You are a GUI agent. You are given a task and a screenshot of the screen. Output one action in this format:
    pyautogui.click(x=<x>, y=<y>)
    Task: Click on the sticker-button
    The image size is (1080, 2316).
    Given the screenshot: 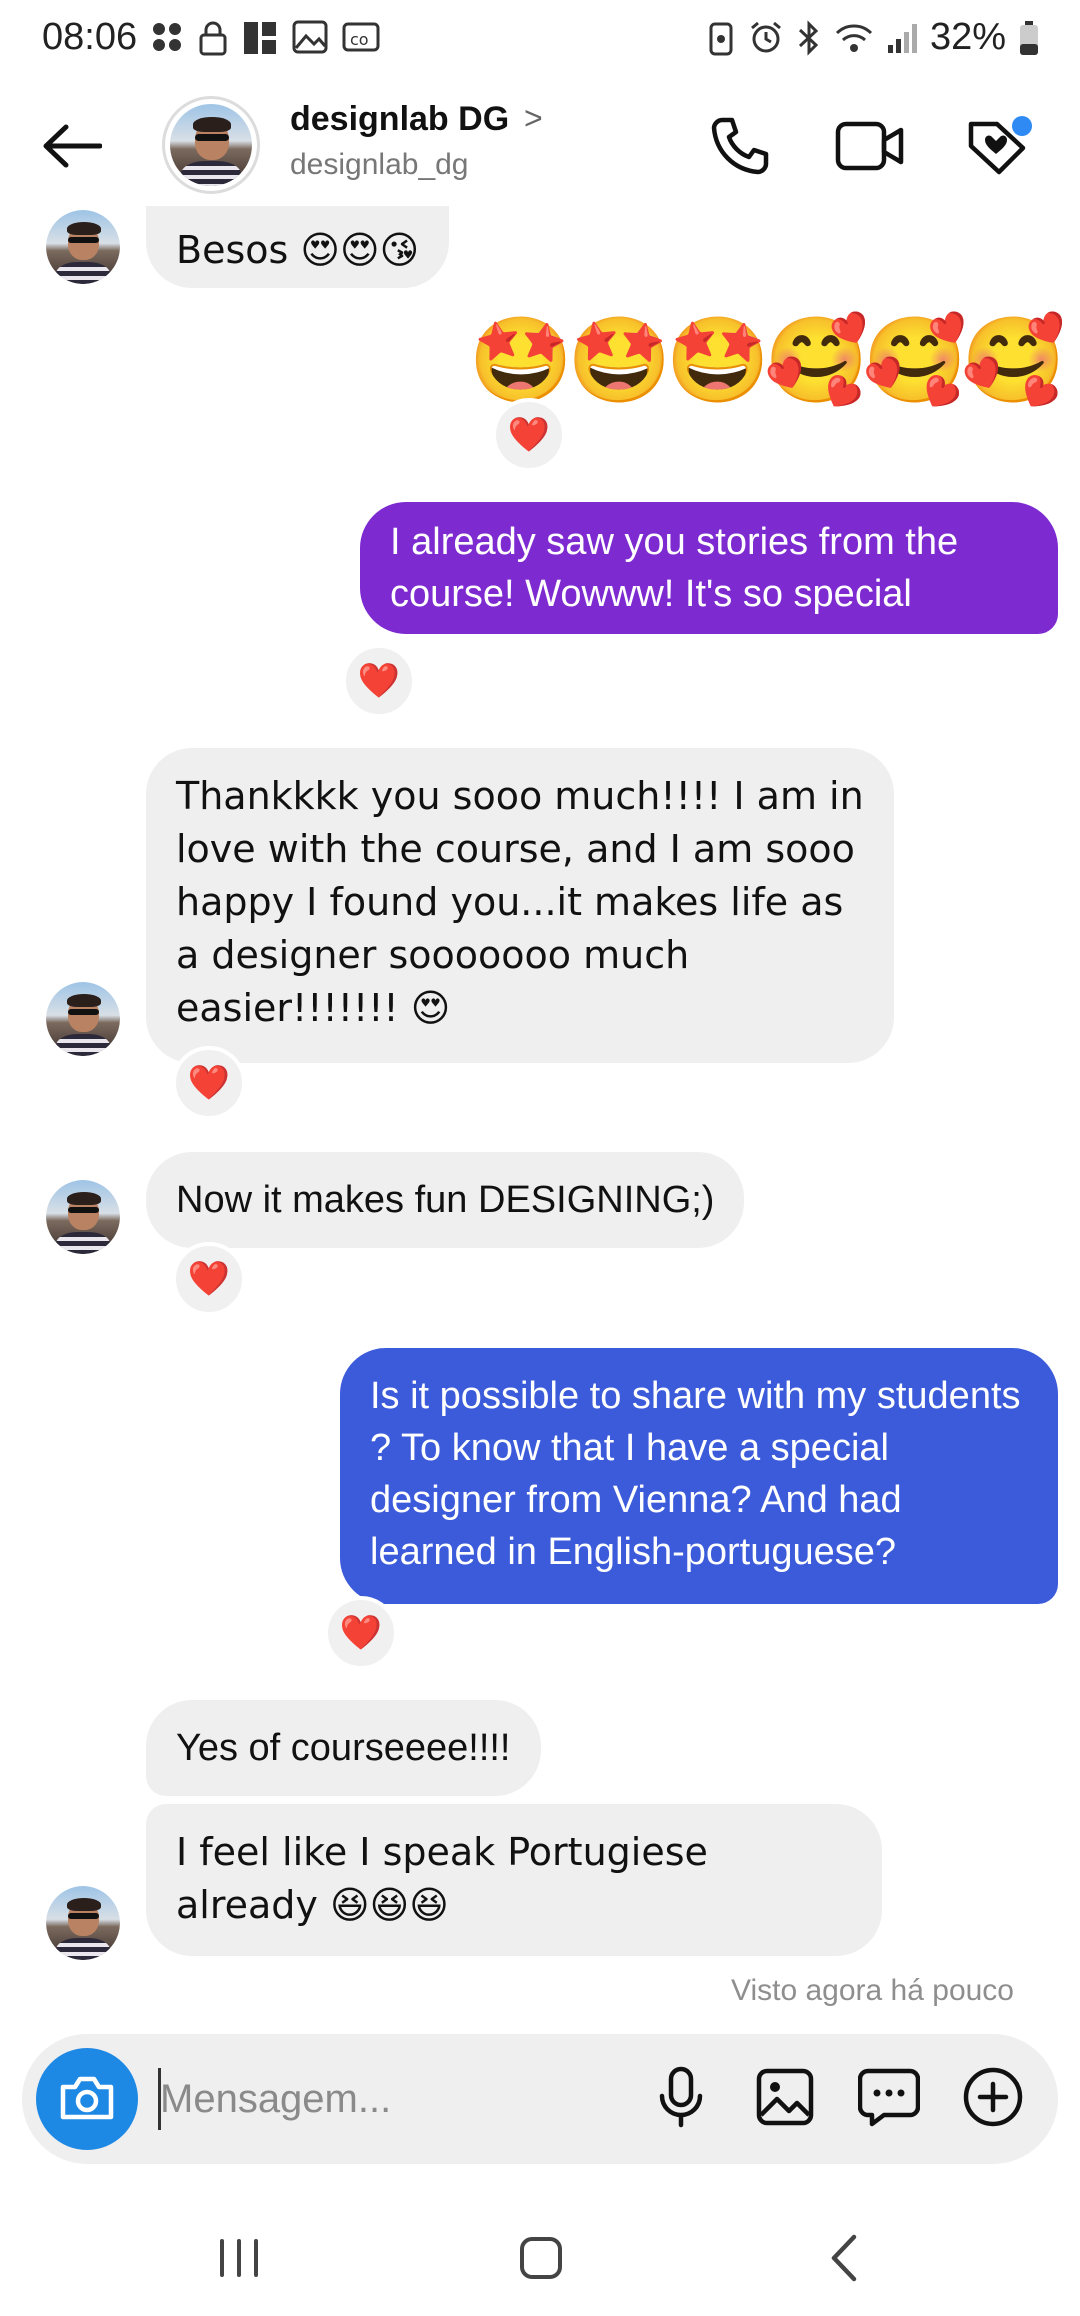 What is the action you would take?
    pyautogui.click(x=889, y=2099)
    